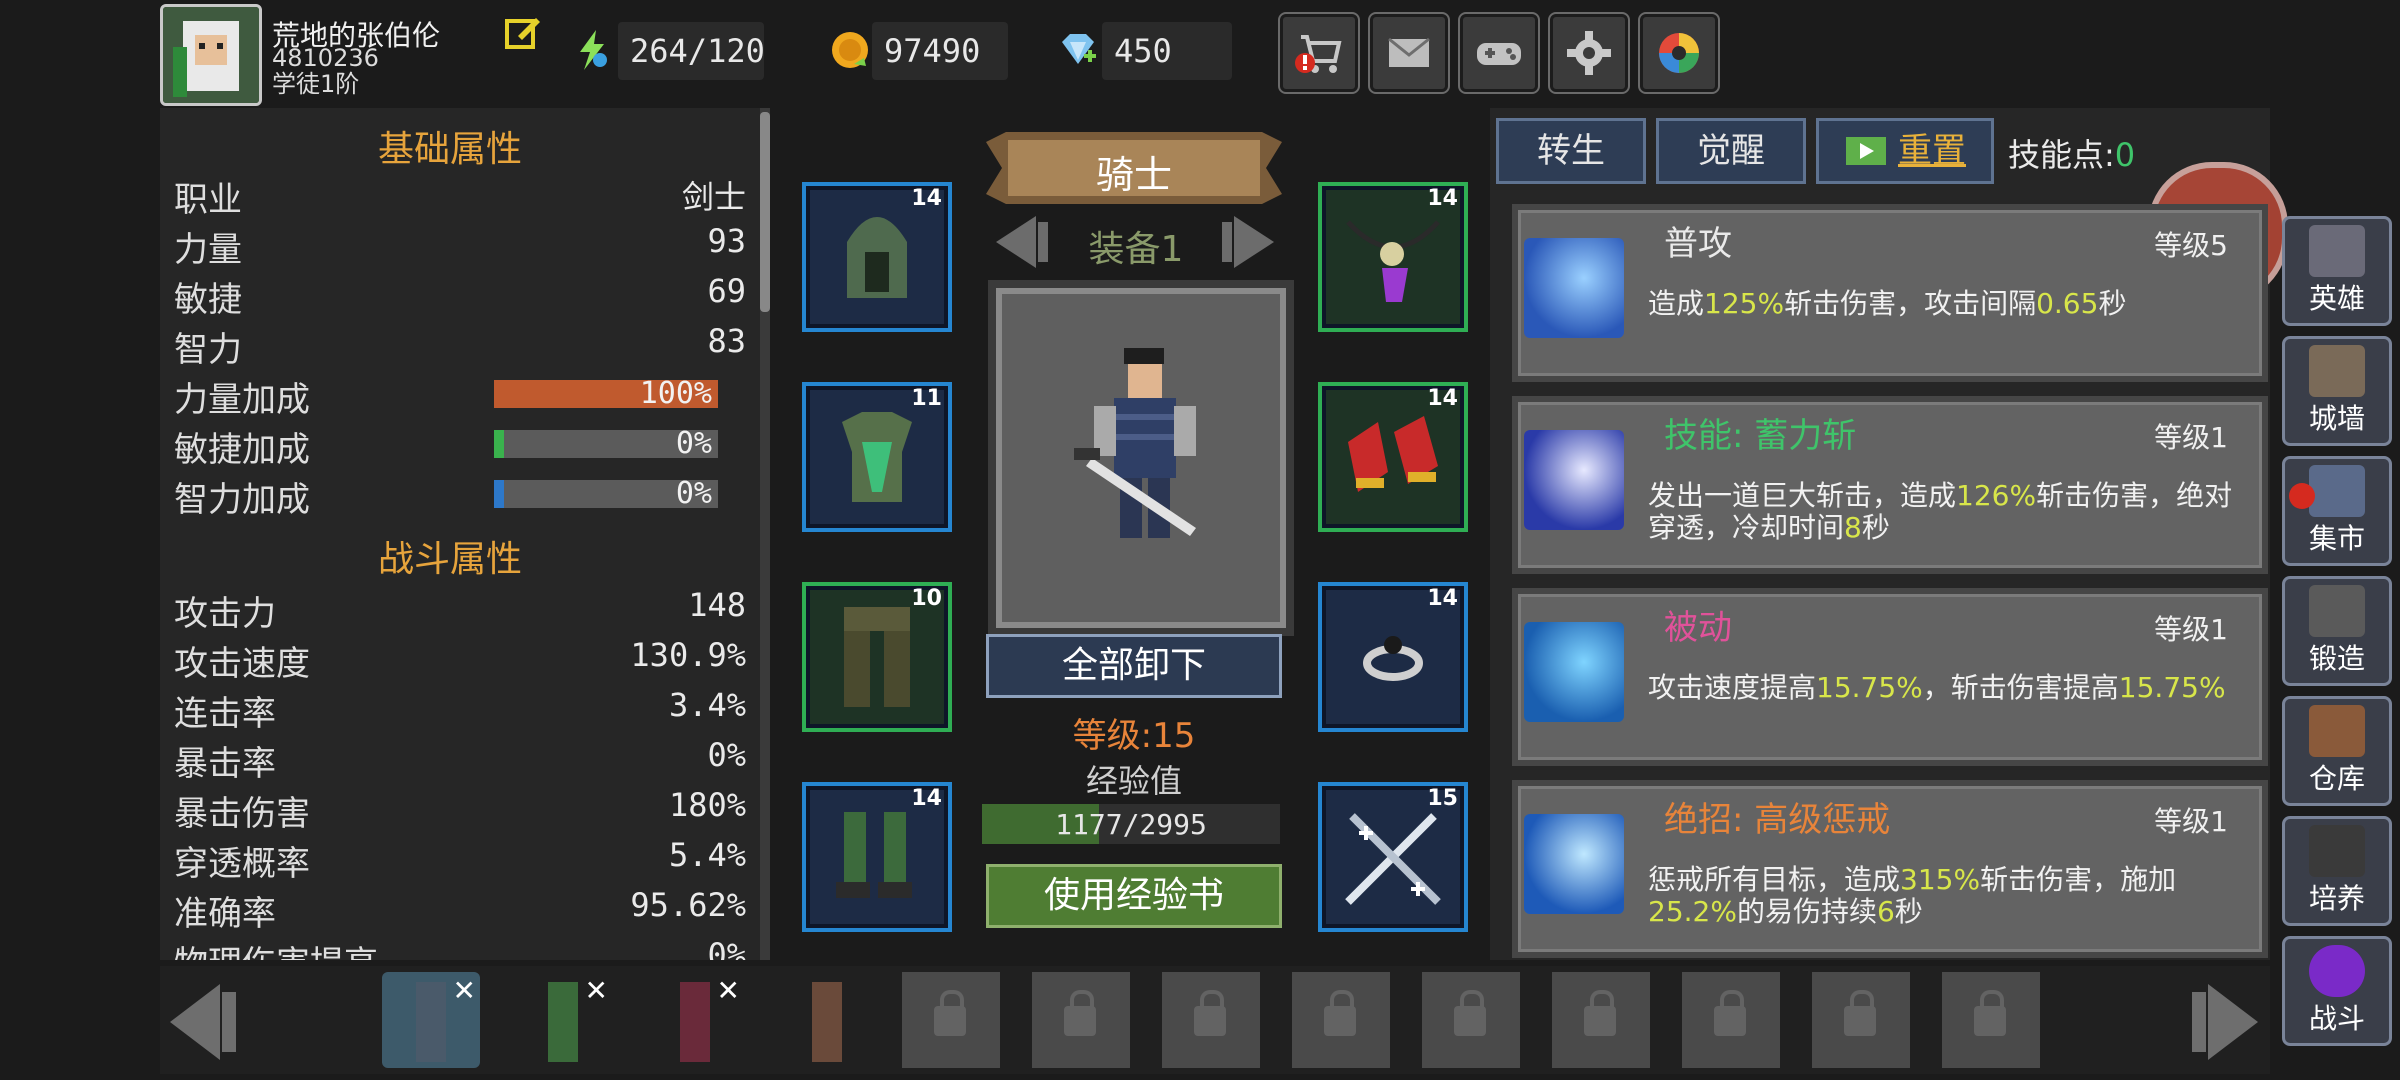 The height and width of the screenshot is (1080, 2400). Describe the element at coordinates (2336, 778) in the screenshot. I see `side-nav-label: 仓库` at that location.